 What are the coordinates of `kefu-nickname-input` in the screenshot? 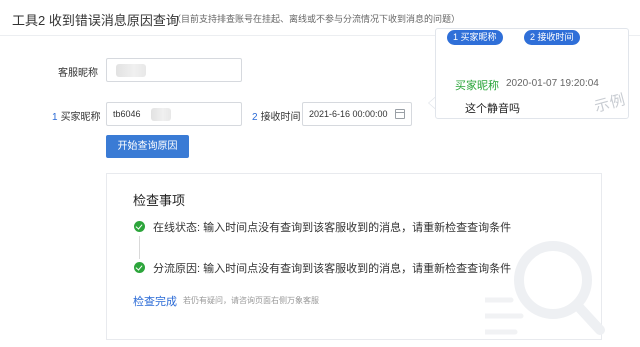 It's located at (174, 70).